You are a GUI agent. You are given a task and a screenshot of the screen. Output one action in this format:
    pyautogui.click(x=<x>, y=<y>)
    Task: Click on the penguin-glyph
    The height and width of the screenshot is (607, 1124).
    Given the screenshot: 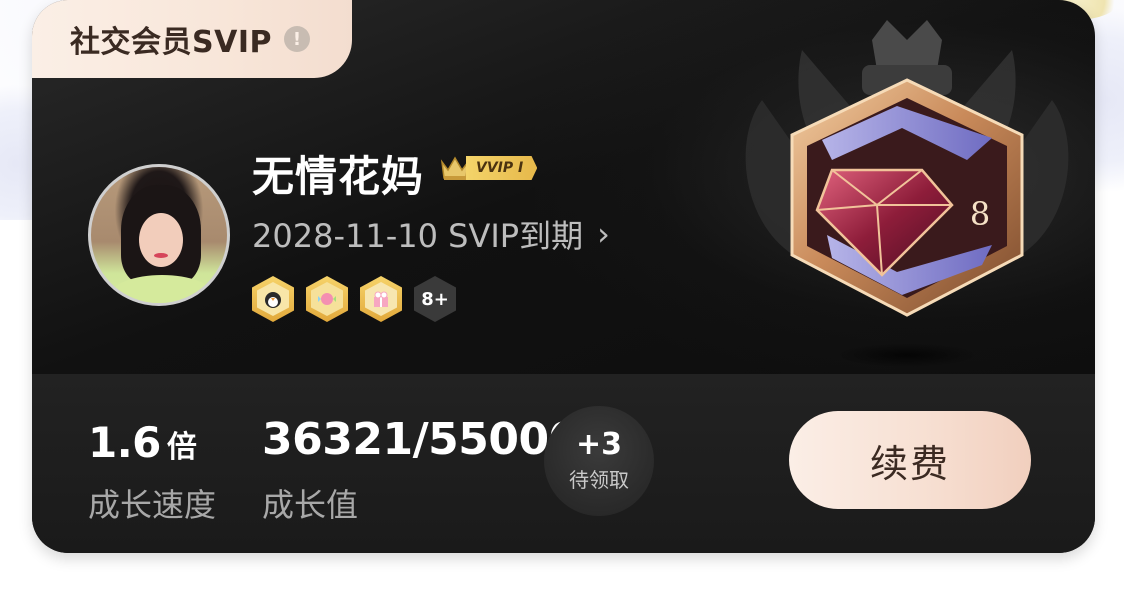 What is the action you would take?
    pyautogui.click(x=273, y=300)
    